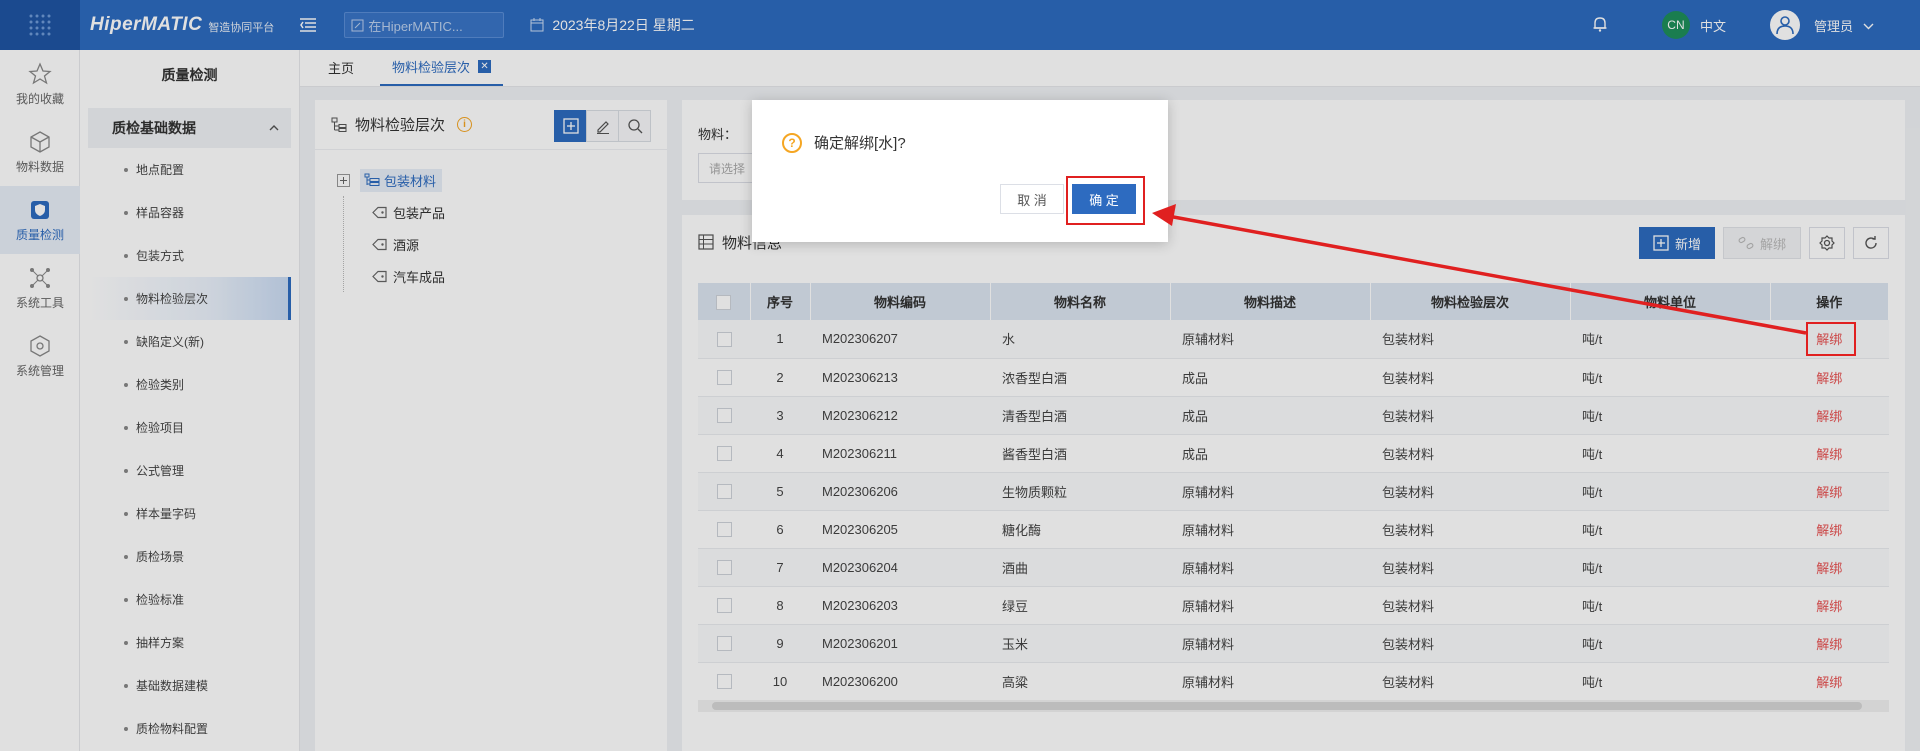 This screenshot has height=751, width=1920. What do you see at coordinates (860, 143) in the screenshot?
I see `dialog-message: 确定解绑[水]?` at bounding box center [860, 143].